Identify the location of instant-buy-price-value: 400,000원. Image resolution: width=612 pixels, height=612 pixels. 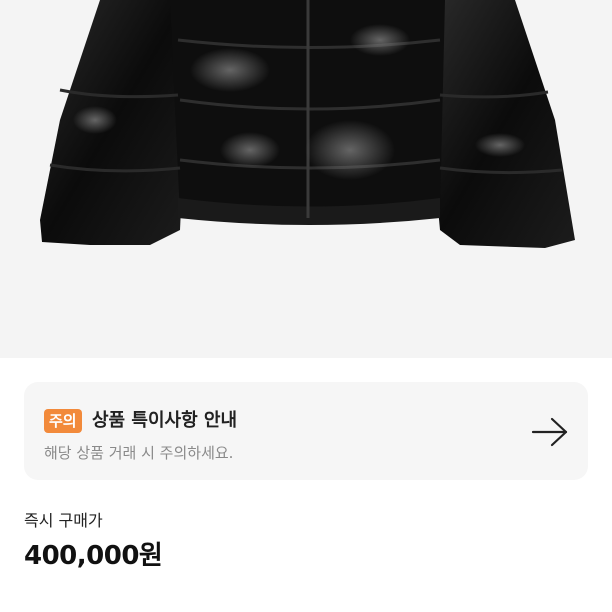
(93, 556).